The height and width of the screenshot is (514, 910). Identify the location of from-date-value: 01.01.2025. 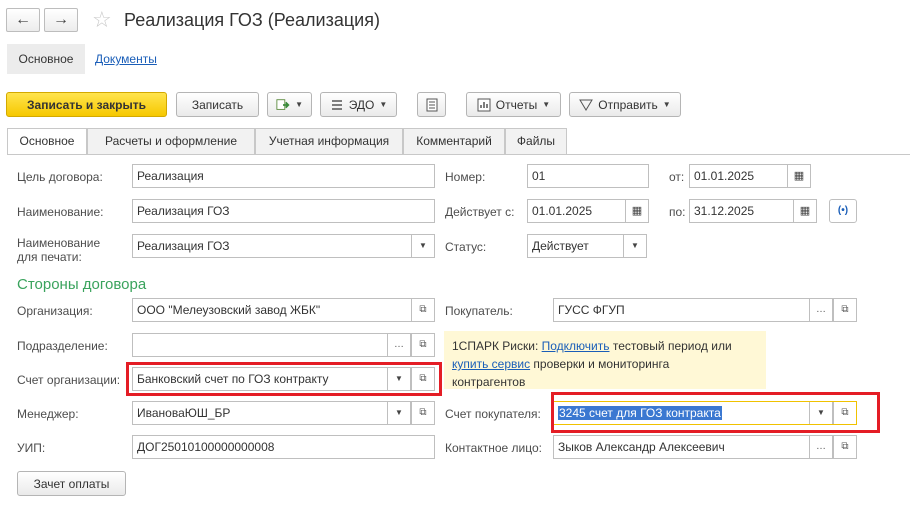
(724, 176).